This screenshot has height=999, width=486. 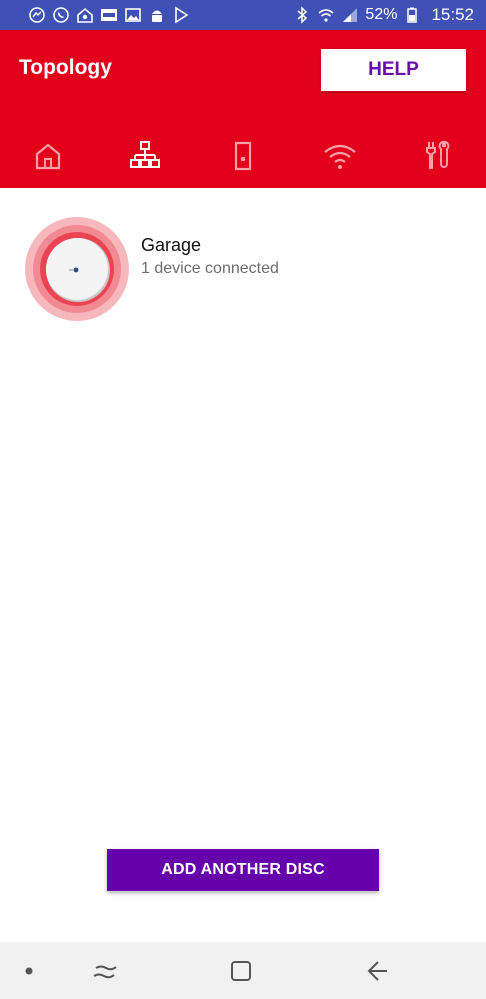 I want to click on home-icon, so click(x=48, y=156).